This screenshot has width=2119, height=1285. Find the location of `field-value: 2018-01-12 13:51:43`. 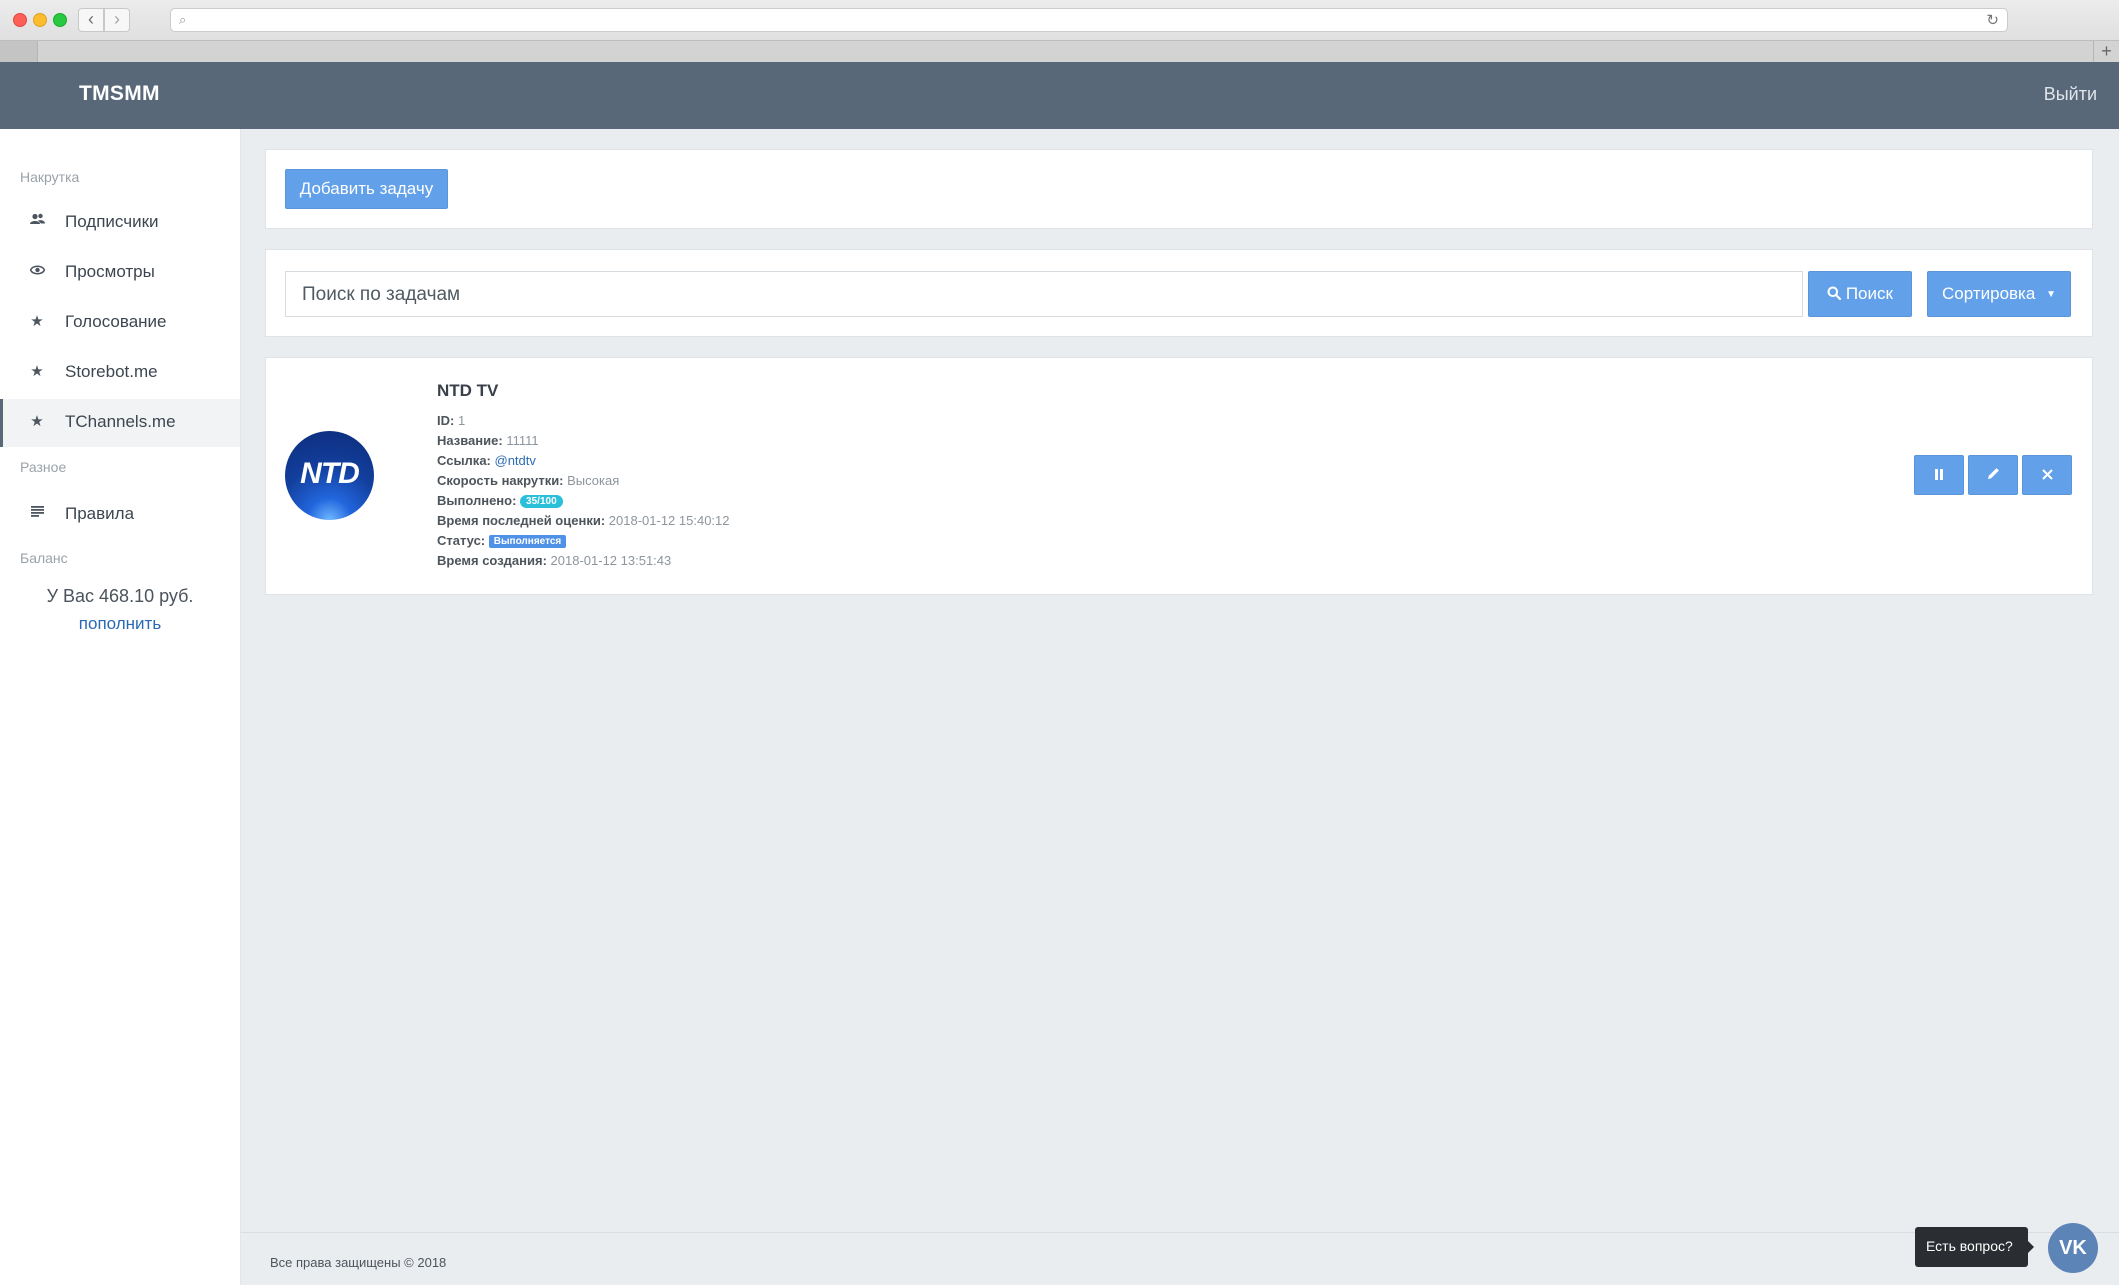

field-value: 2018-01-12 13:51:43 is located at coordinates (611, 560).